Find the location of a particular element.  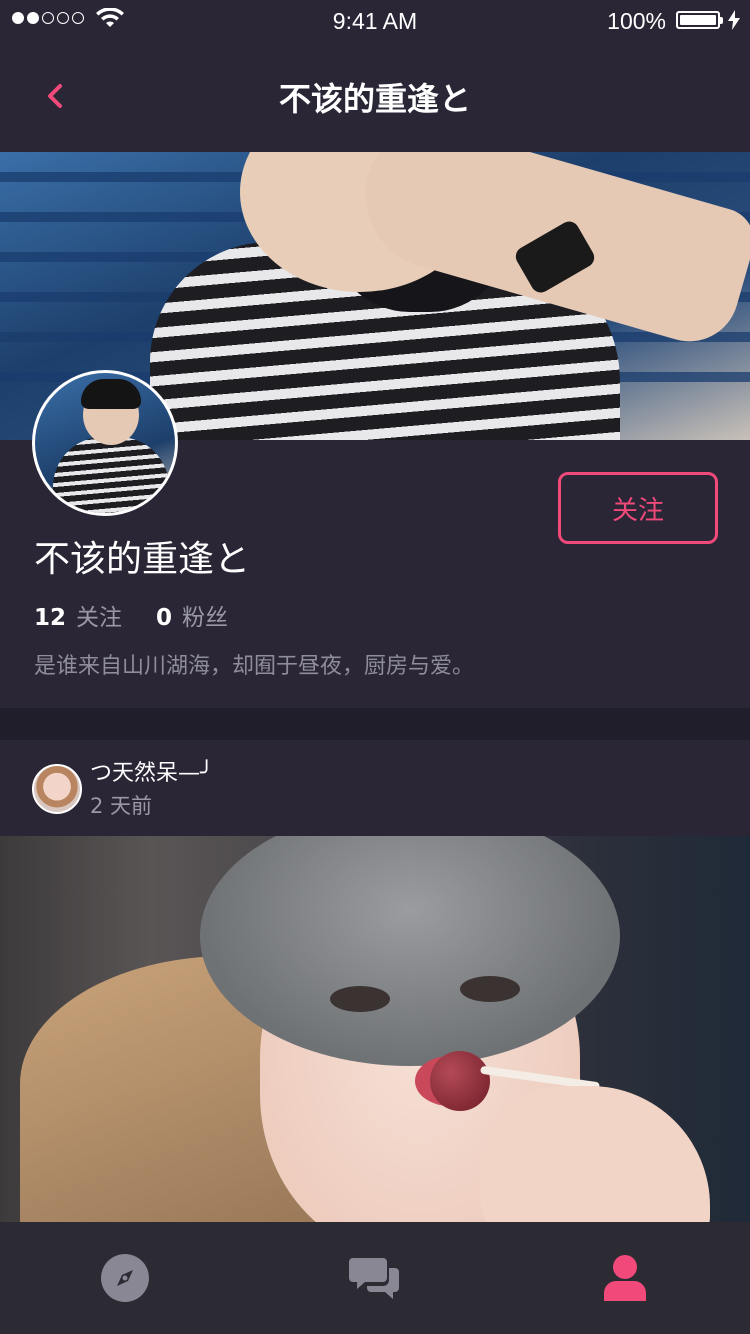

user-icon is located at coordinates (625, 1278).